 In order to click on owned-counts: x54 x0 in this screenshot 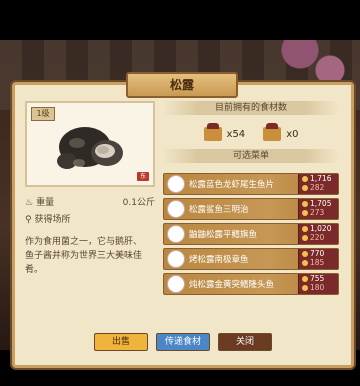, I will do `click(251, 134)`.